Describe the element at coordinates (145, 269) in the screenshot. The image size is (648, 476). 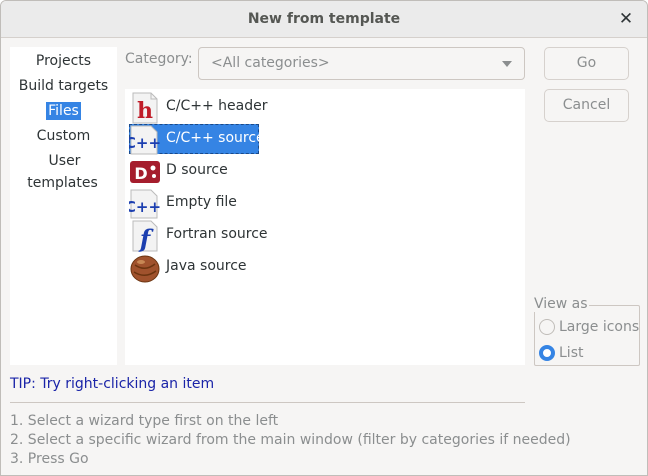
I see `java-bean-icon` at that location.